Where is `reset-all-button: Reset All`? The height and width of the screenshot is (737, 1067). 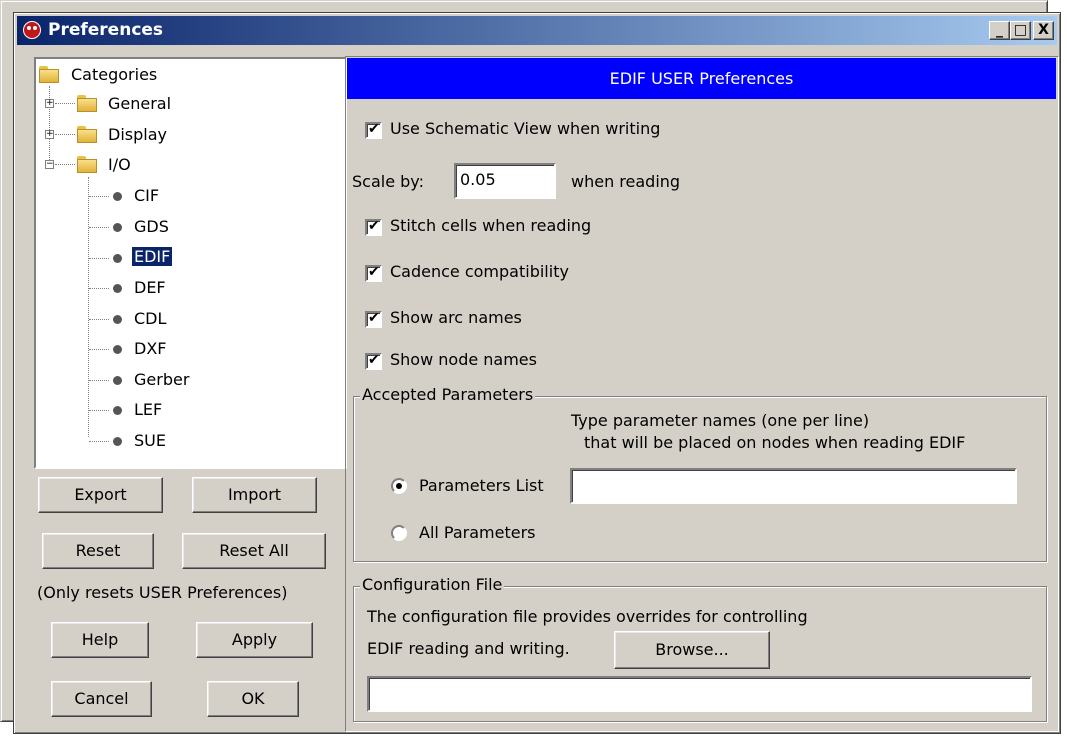 reset-all-button: Reset All is located at coordinates (254, 551).